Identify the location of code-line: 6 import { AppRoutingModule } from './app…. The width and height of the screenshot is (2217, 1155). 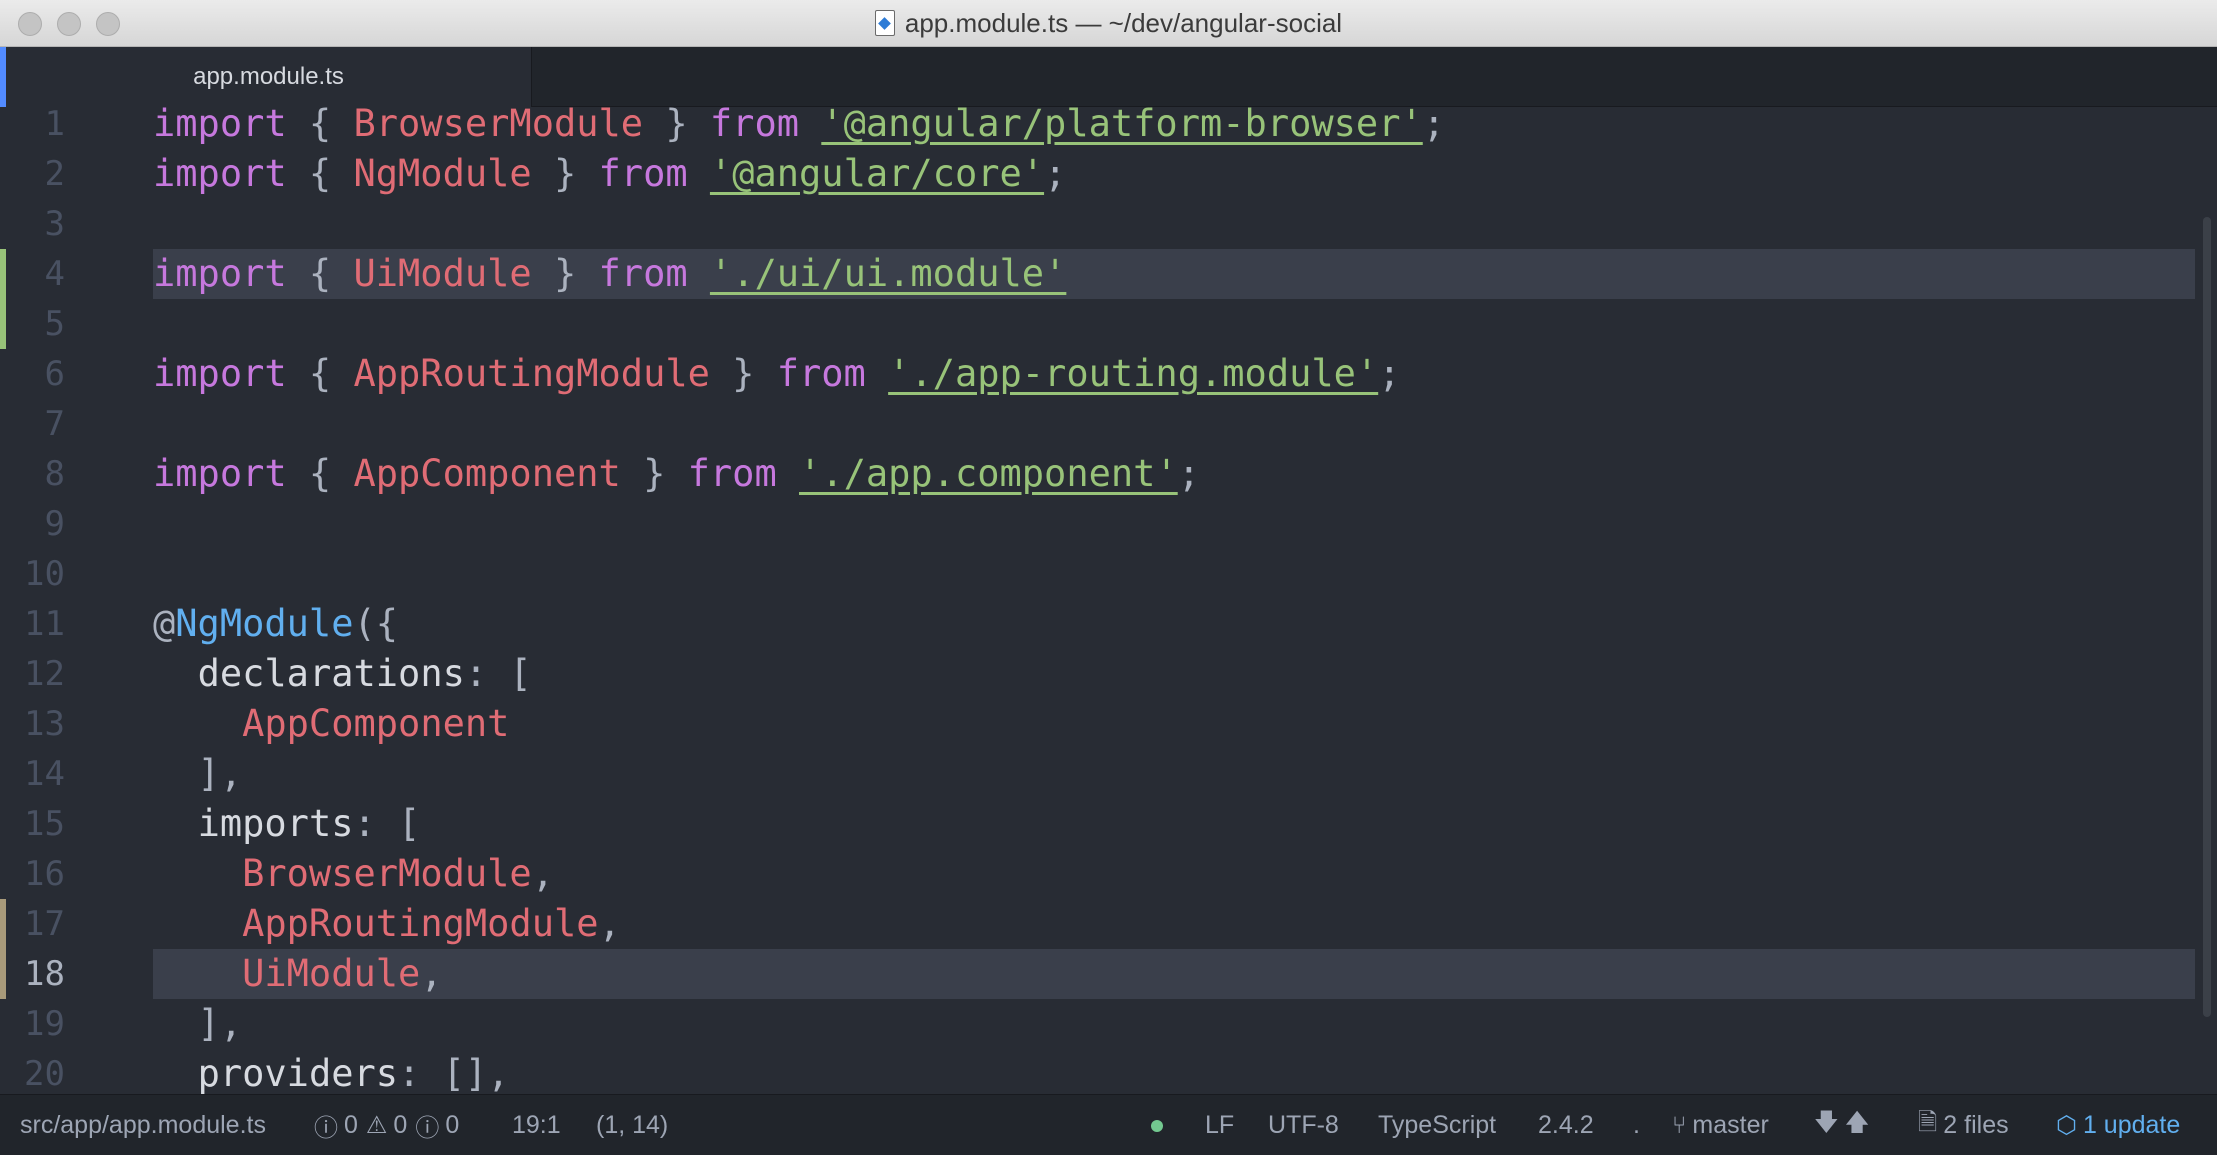
(1108, 374).